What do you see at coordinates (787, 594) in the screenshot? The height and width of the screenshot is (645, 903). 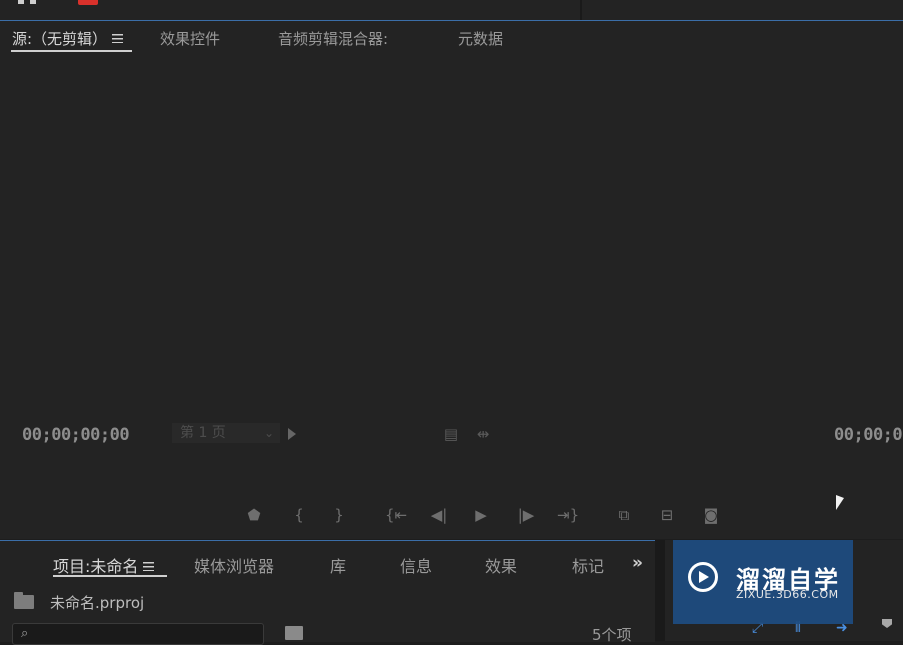 I see `watermark-subtitle: ZIXUE.3D66.COM` at bounding box center [787, 594].